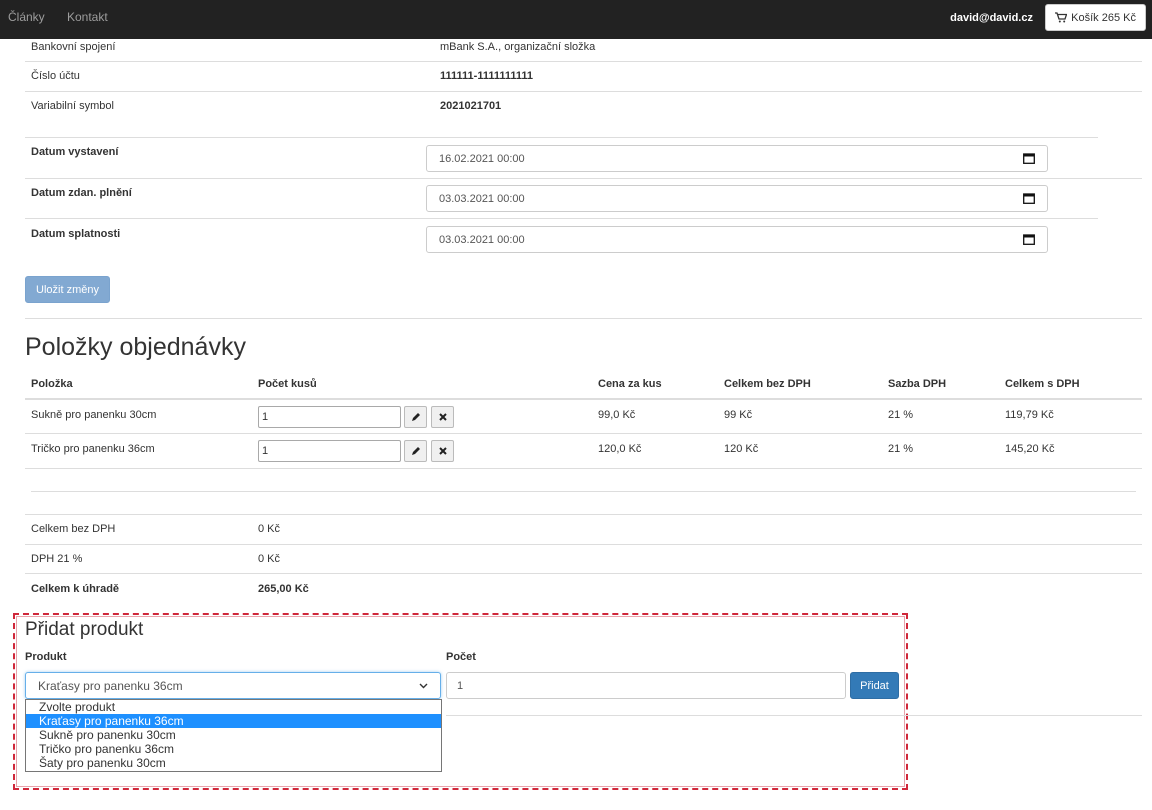  Describe the element at coordinates (233, 749) in the screenshot. I see `dropdown-option: Tričko pro panenku 36cm` at that location.